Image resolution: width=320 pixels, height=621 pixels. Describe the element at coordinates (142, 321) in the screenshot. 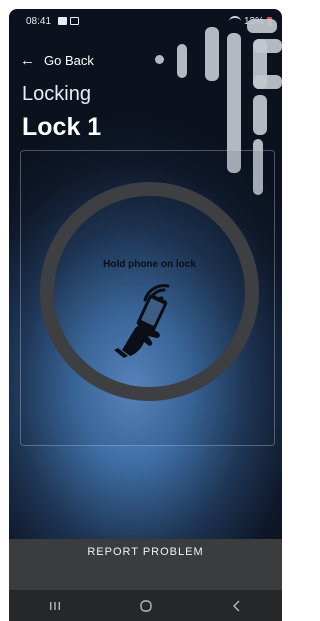

I see `nfc-phone-icon` at that location.